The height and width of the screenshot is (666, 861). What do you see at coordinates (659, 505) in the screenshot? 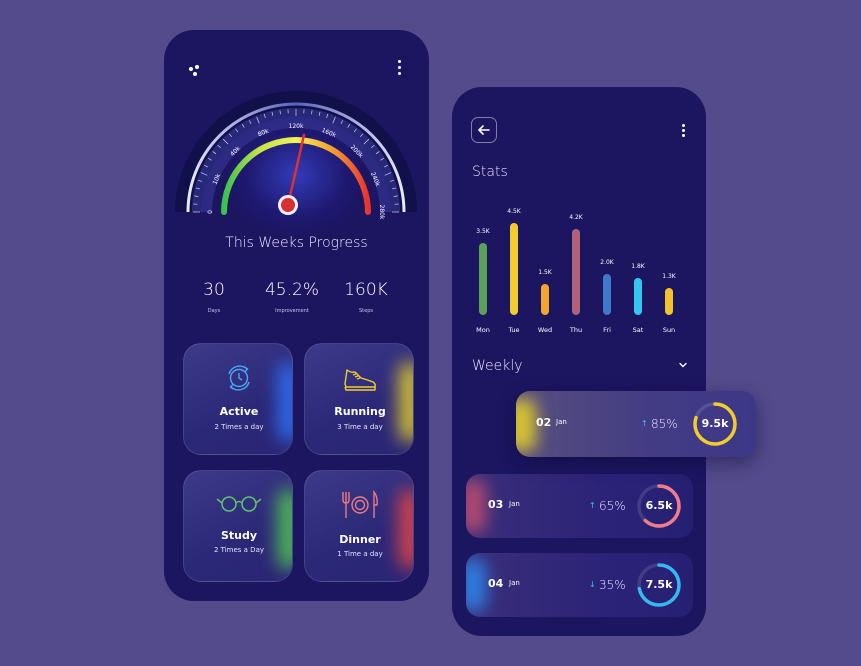
I see `row-total: 6.5k` at bounding box center [659, 505].